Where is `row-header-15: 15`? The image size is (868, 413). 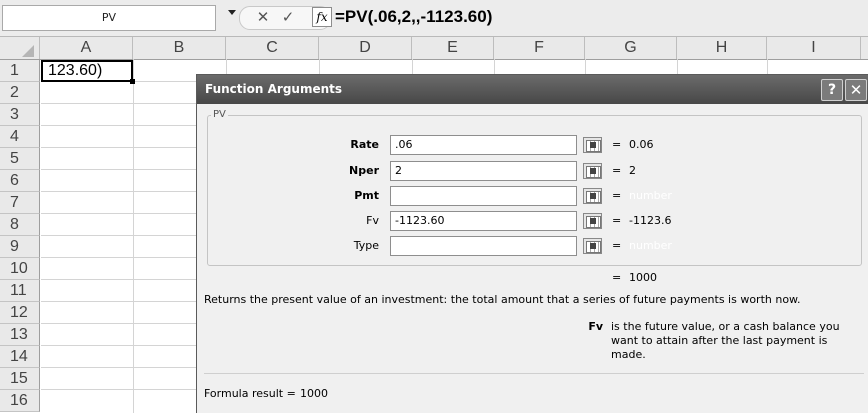 row-header-15: 15 is located at coordinates (20, 379).